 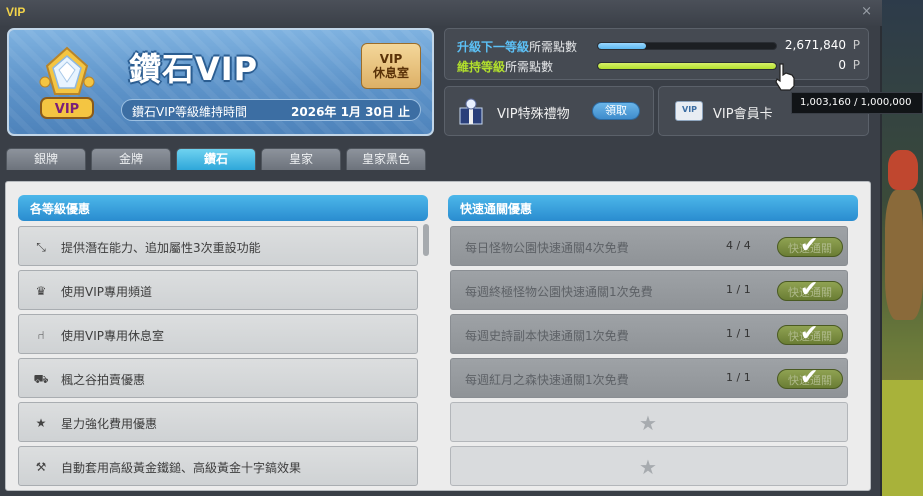 What do you see at coordinates (391, 59) in the screenshot?
I see `lounge-button-line1: VIP` at bounding box center [391, 59].